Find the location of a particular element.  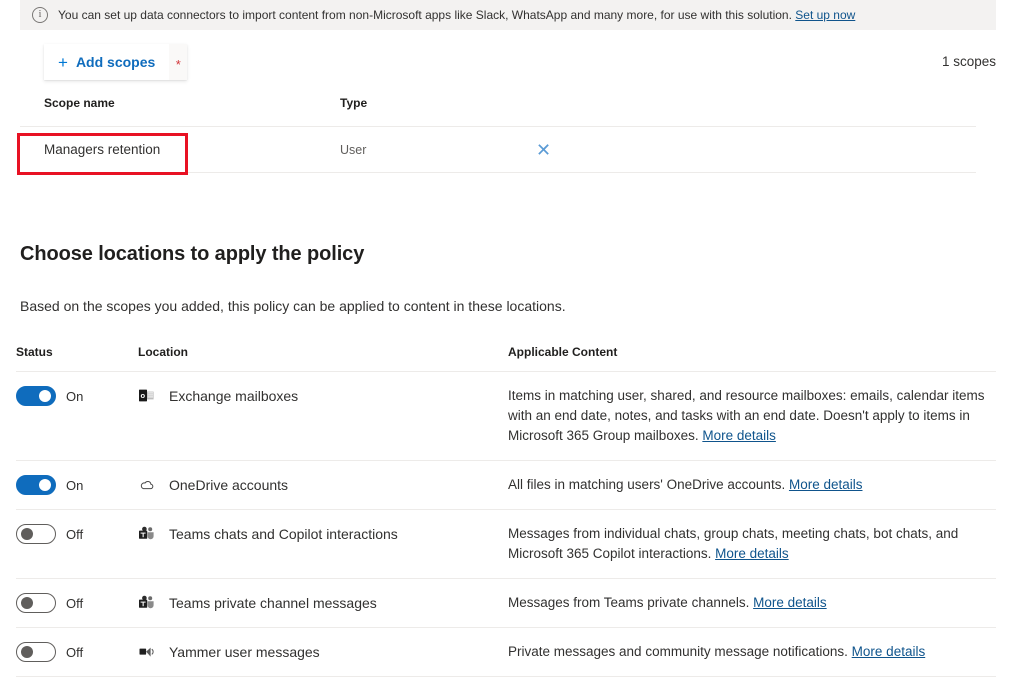

location-label: Teams private channel messages is located at coordinates (273, 603).